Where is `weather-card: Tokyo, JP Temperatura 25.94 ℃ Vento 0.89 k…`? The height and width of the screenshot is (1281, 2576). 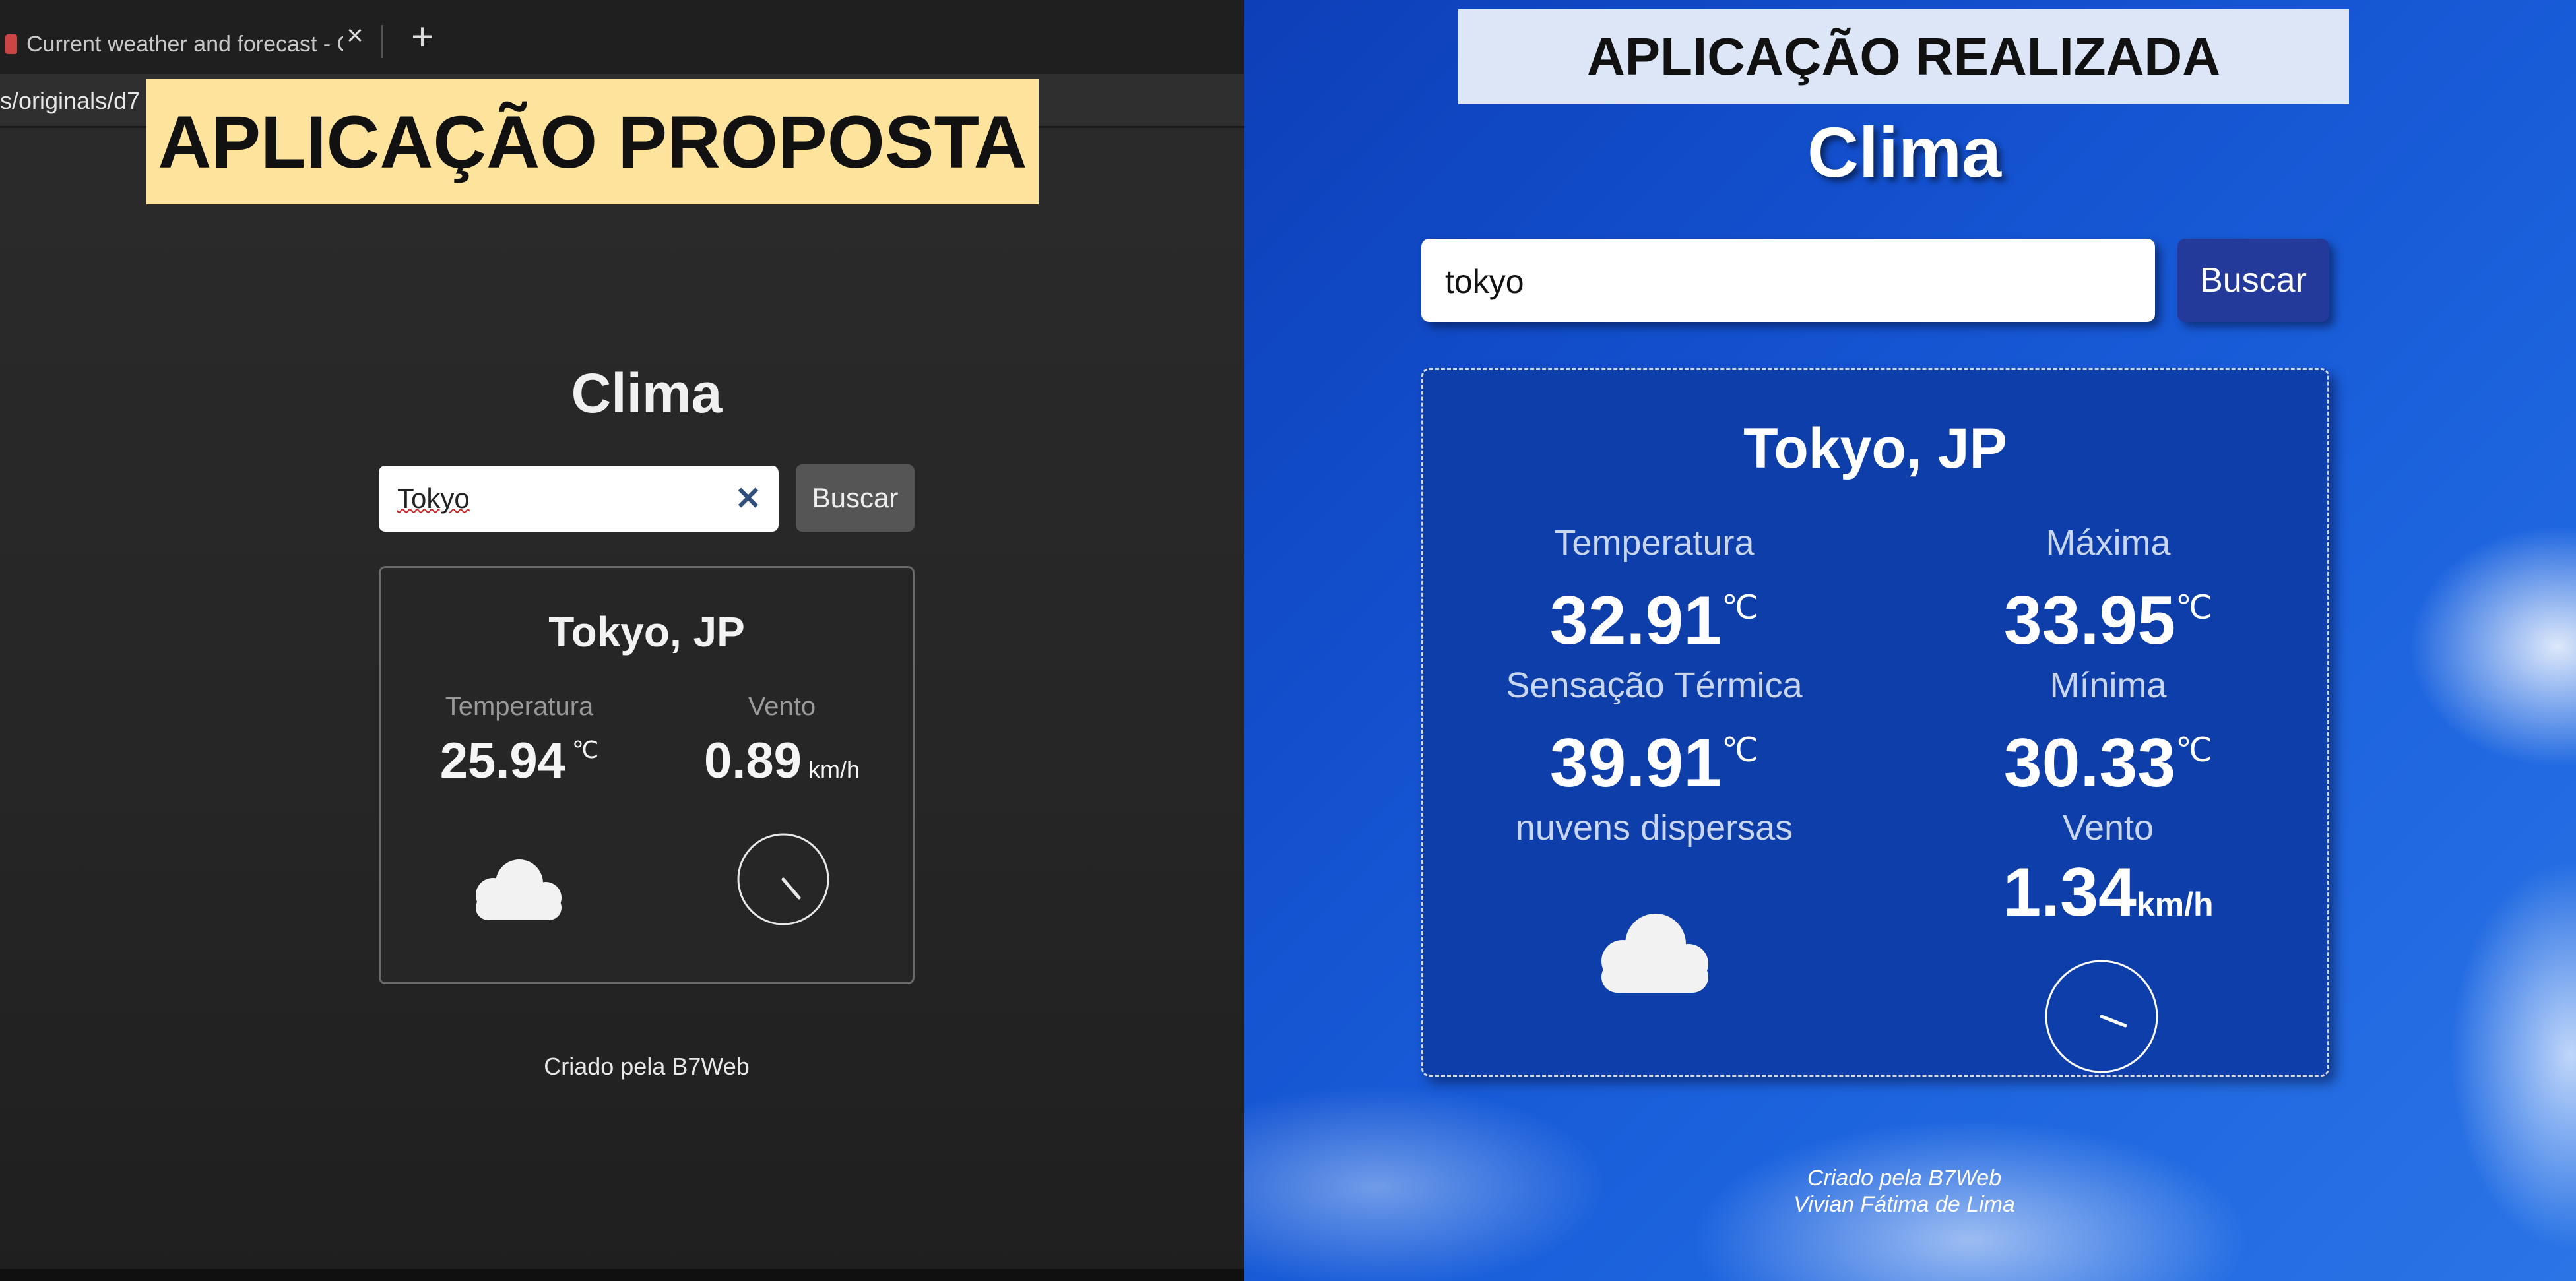
weather-card: Tokyo, JP Temperatura 25.94 ℃ Vento 0.89 k… is located at coordinates (647, 775).